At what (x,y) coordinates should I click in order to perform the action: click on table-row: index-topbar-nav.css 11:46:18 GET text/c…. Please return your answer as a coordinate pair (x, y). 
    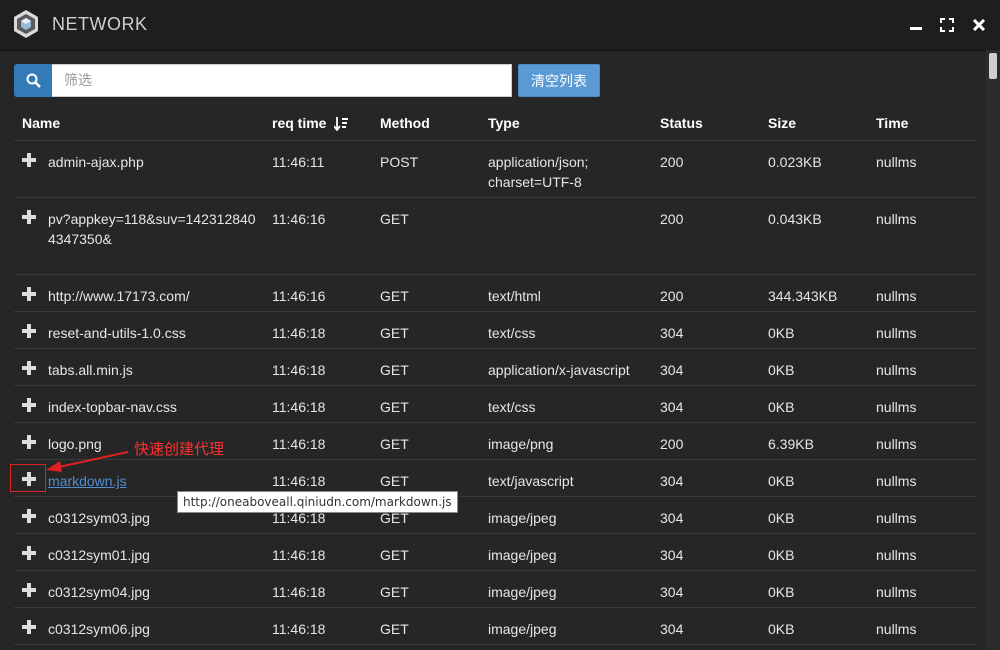
    Looking at the image, I should click on (495, 404).